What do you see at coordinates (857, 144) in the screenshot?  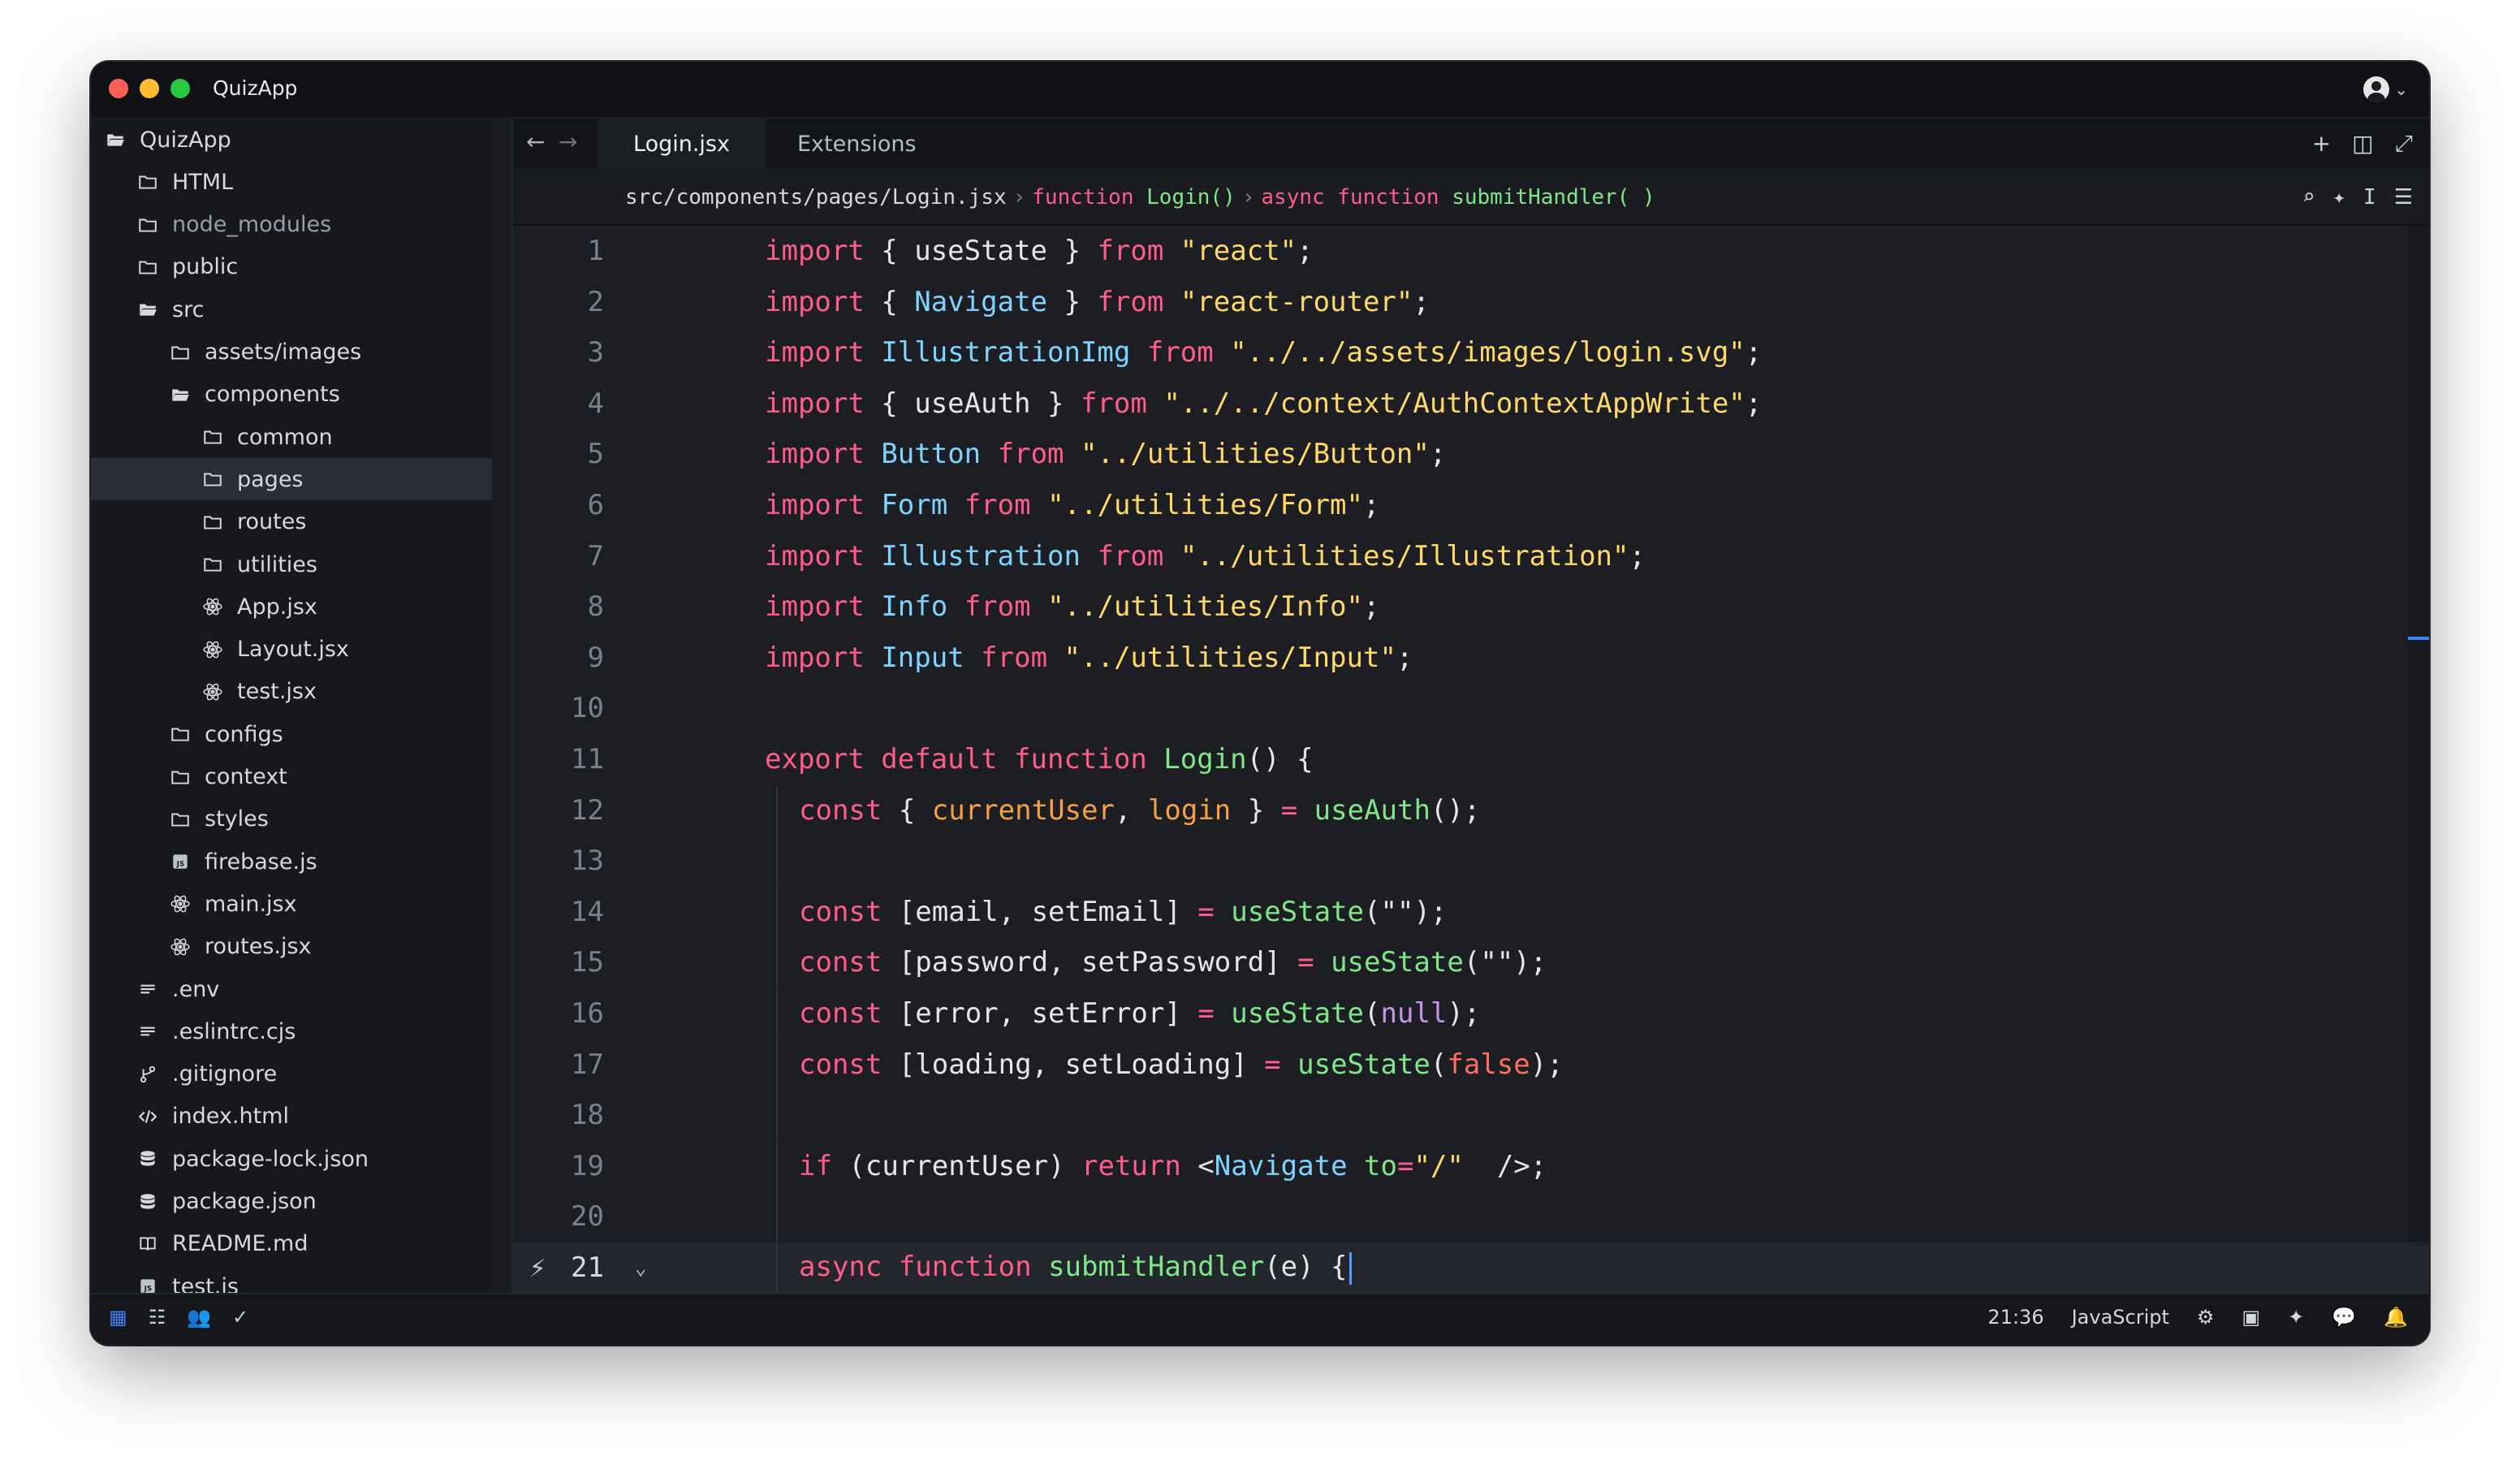 I see `tab-extensions: Extensions` at bounding box center [857, 144].